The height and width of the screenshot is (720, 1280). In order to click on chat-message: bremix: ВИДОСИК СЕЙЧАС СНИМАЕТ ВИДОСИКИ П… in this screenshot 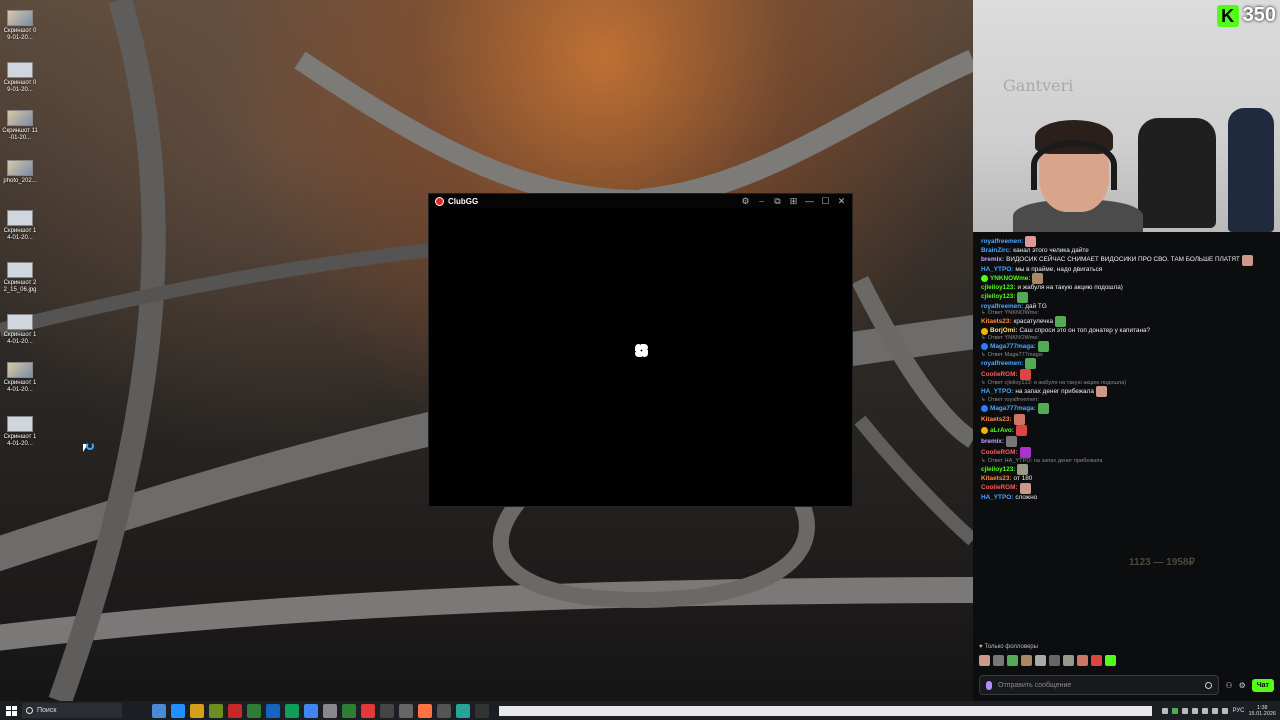, I will do `click(1130, 260)`.